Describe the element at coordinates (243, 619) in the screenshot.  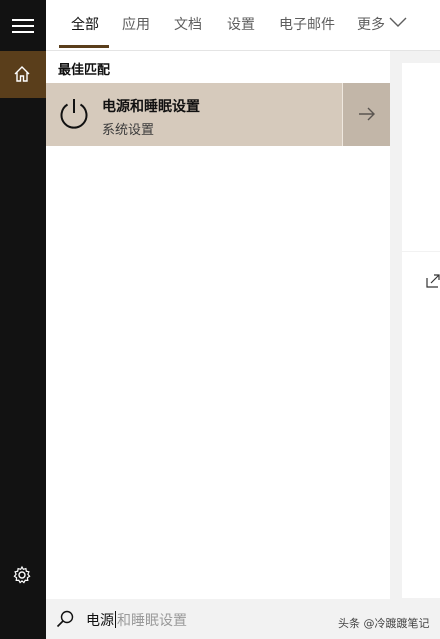
I see `search-box: 电源 和睡眠设置 头条 @冷踱踱笔记` at that location.